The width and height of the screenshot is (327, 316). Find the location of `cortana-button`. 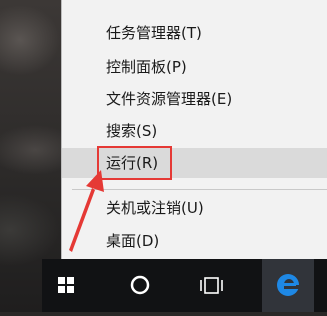

cortana-button is located at coordinates (141, 285).